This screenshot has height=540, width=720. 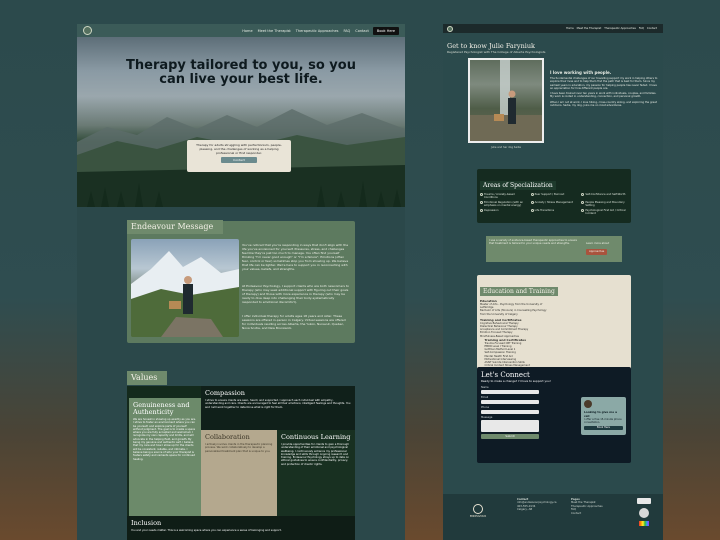 I want to click on area-item: Peer Support / Burnout, so click(x=554, y=196).